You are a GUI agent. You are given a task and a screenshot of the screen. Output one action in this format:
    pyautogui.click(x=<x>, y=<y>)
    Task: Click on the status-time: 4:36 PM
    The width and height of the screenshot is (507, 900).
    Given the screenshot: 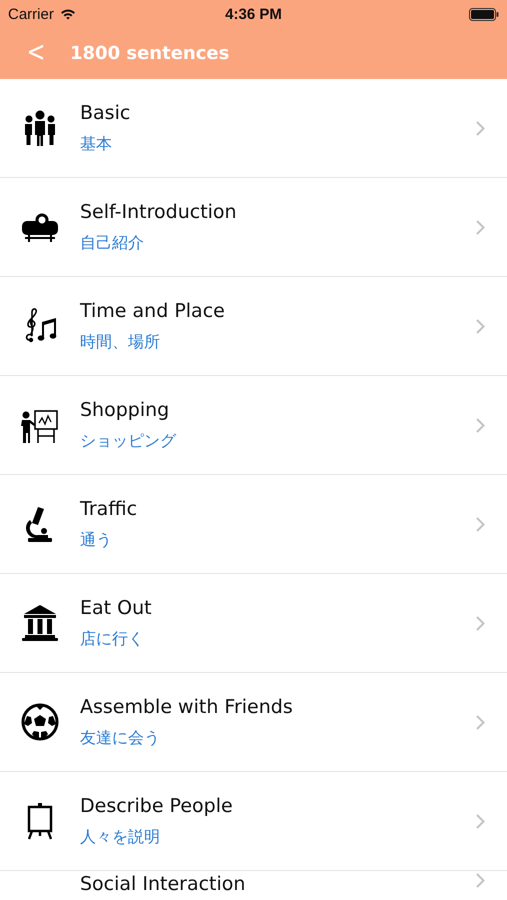 What is the action you would take?
    pyautogui.click(x=253, y=14)
    